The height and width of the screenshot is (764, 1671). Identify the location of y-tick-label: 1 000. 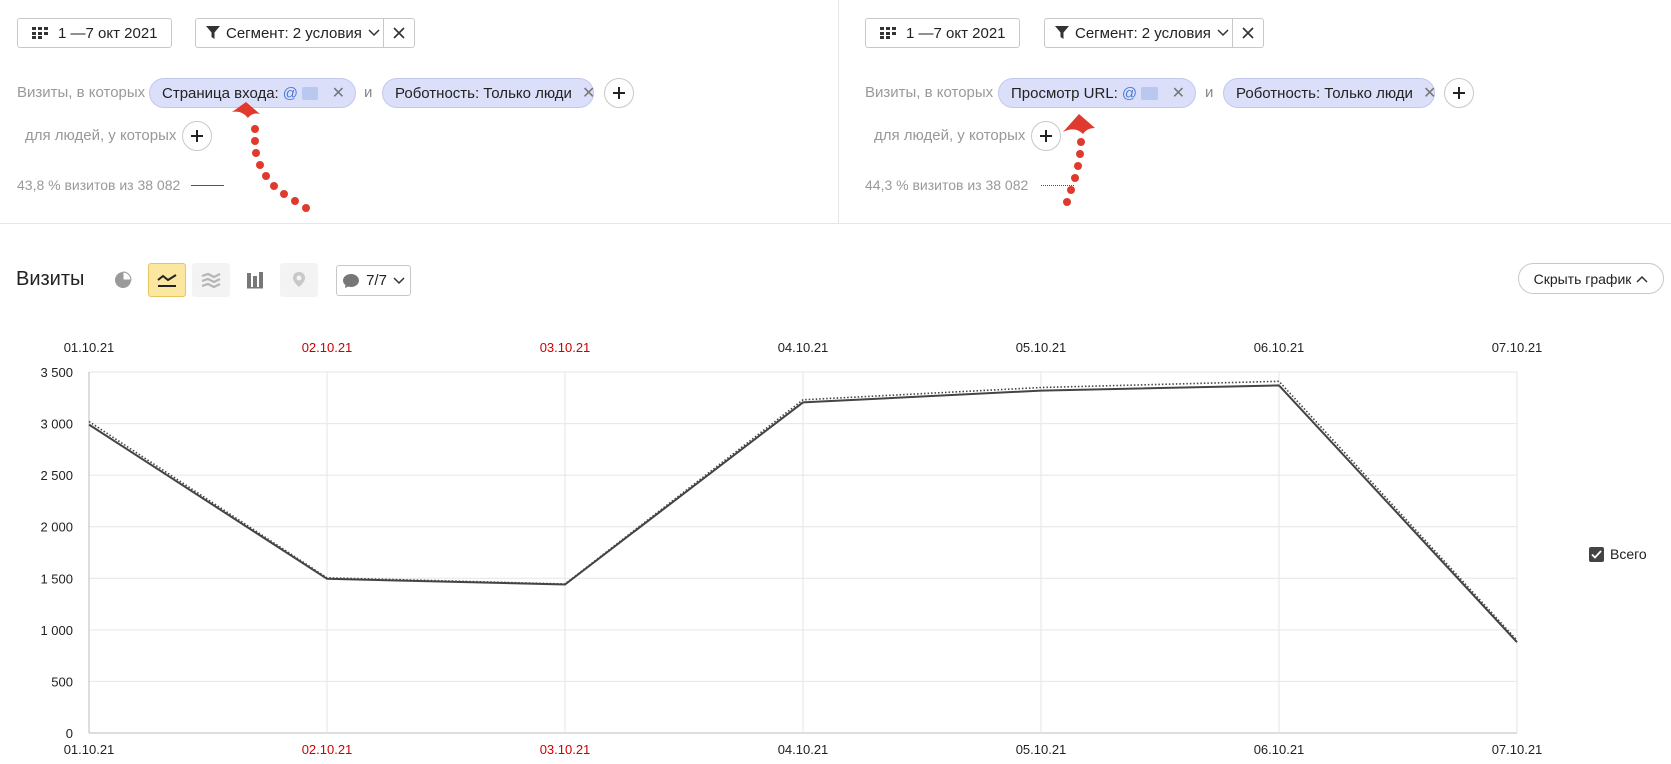
(56, 630).